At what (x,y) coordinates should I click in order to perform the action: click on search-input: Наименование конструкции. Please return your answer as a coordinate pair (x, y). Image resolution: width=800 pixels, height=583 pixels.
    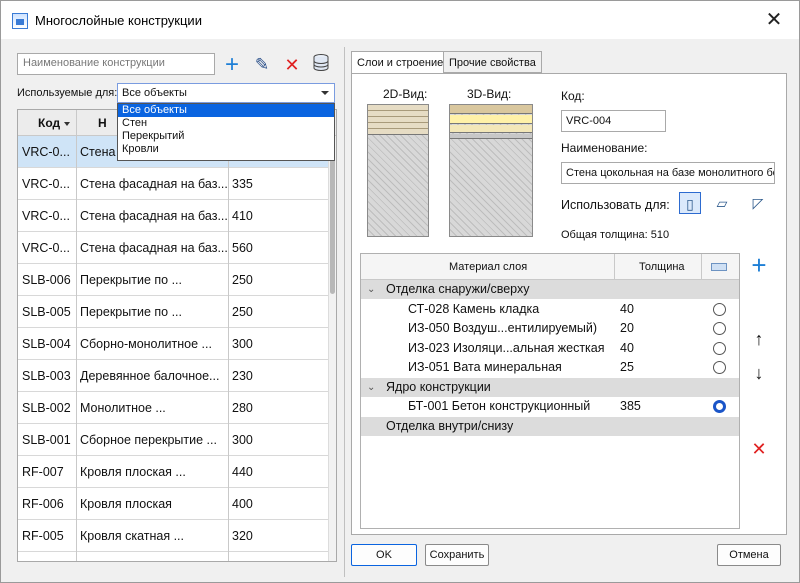
    Looking at the image, I should click on (116, 64).